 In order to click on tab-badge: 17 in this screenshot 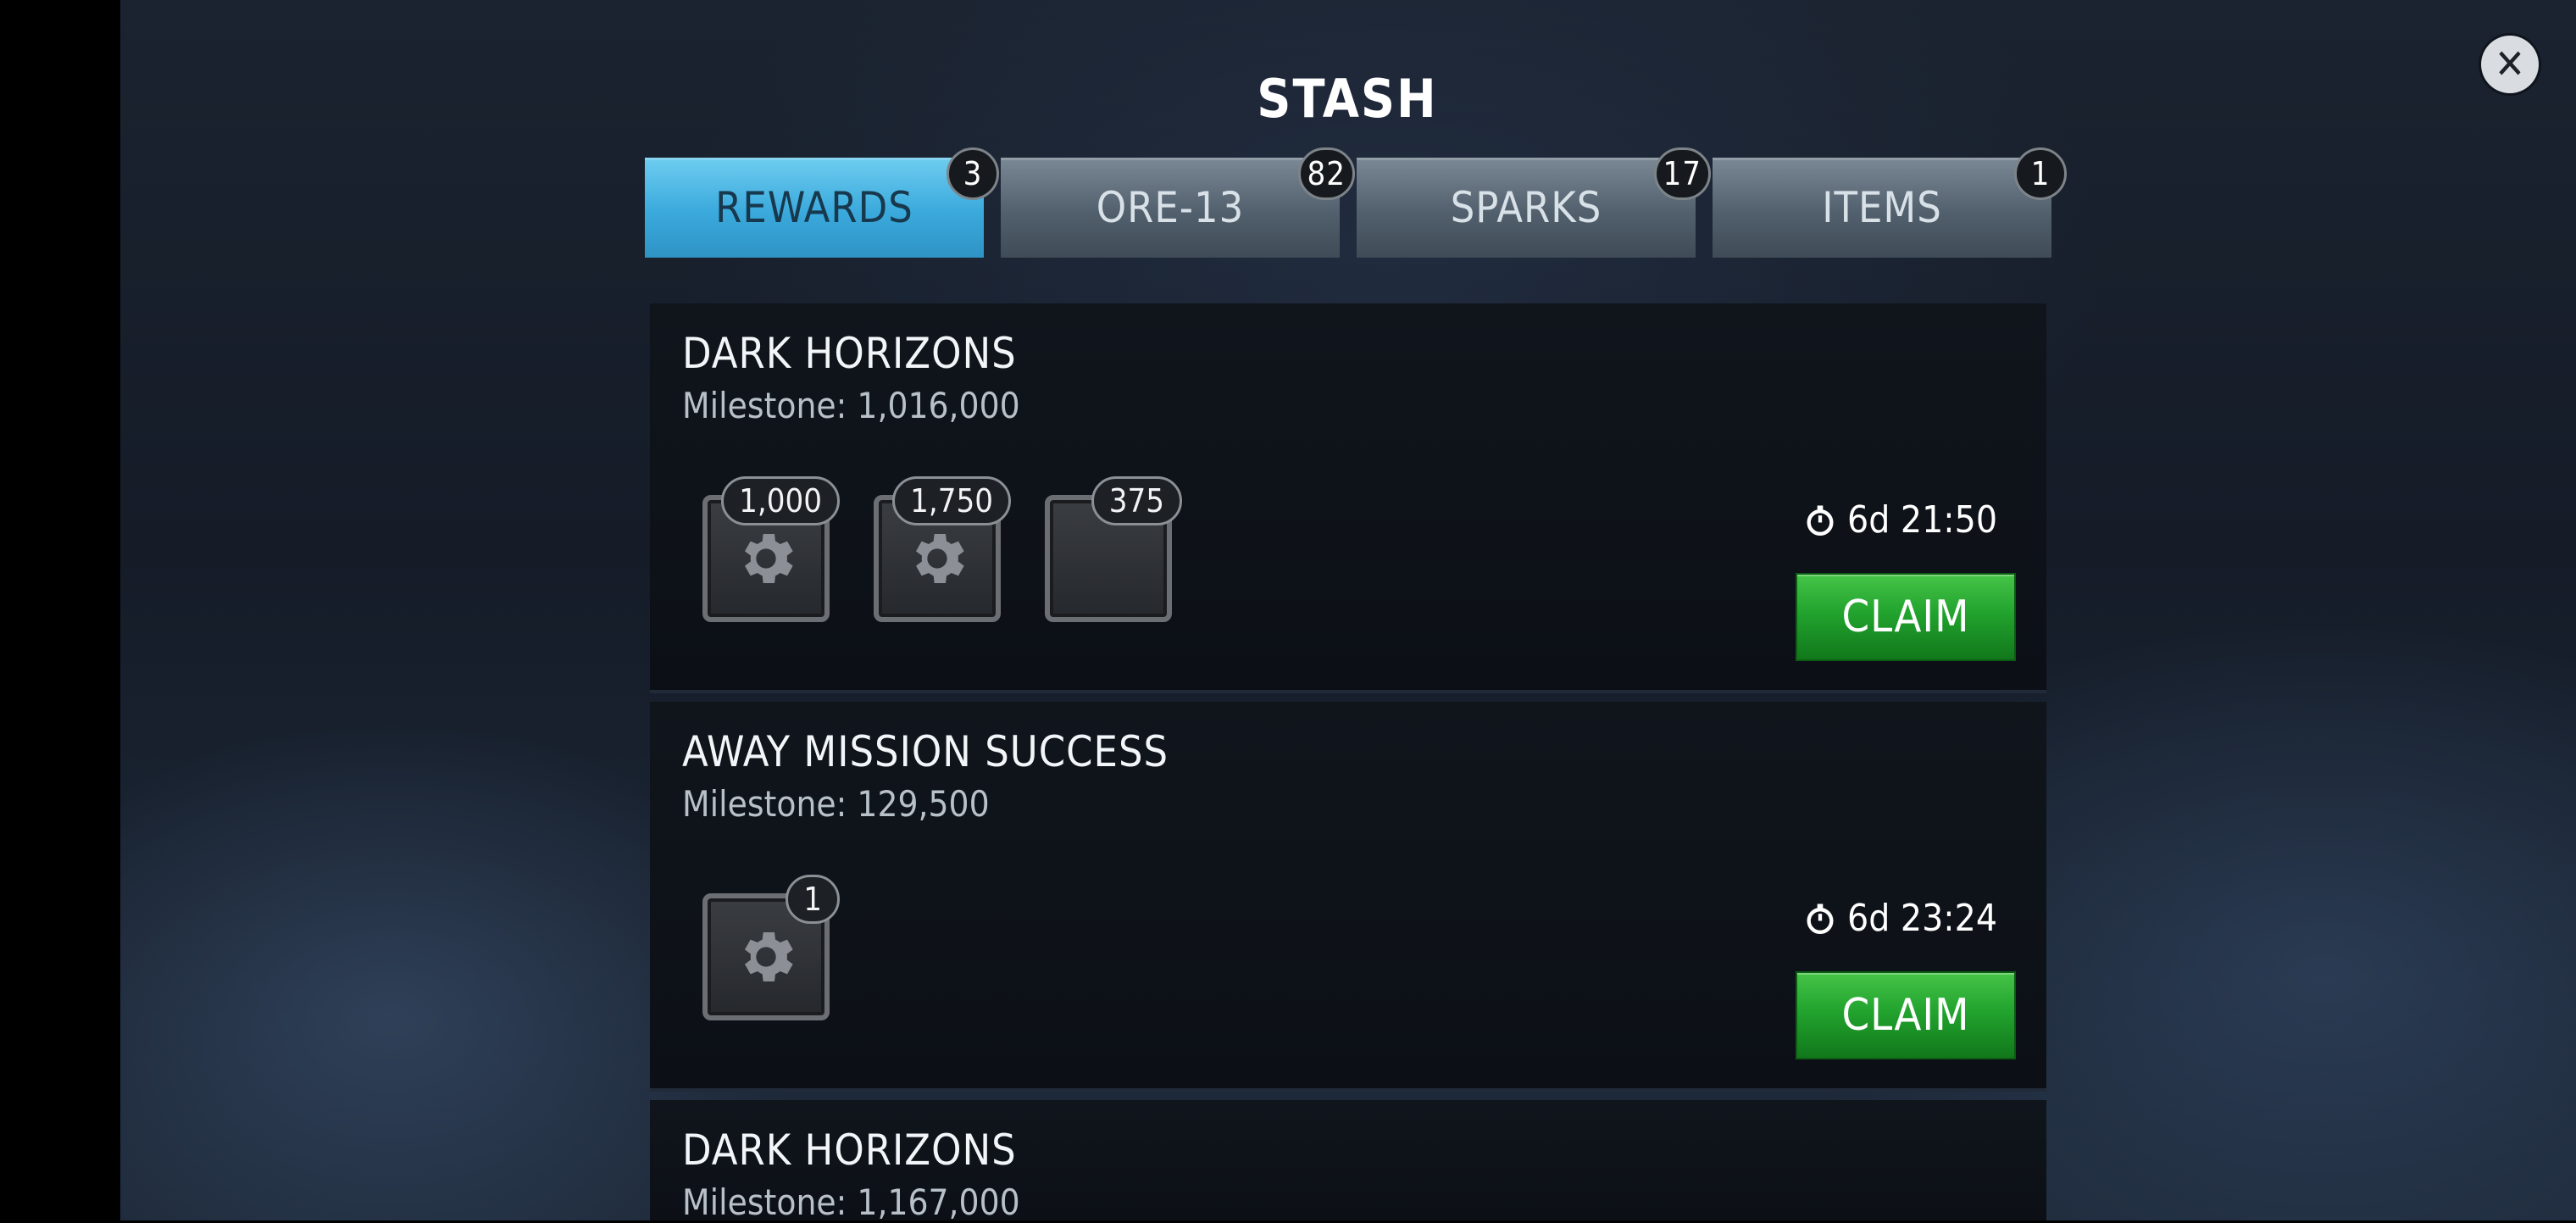, I will do `click(1682, 173)`.